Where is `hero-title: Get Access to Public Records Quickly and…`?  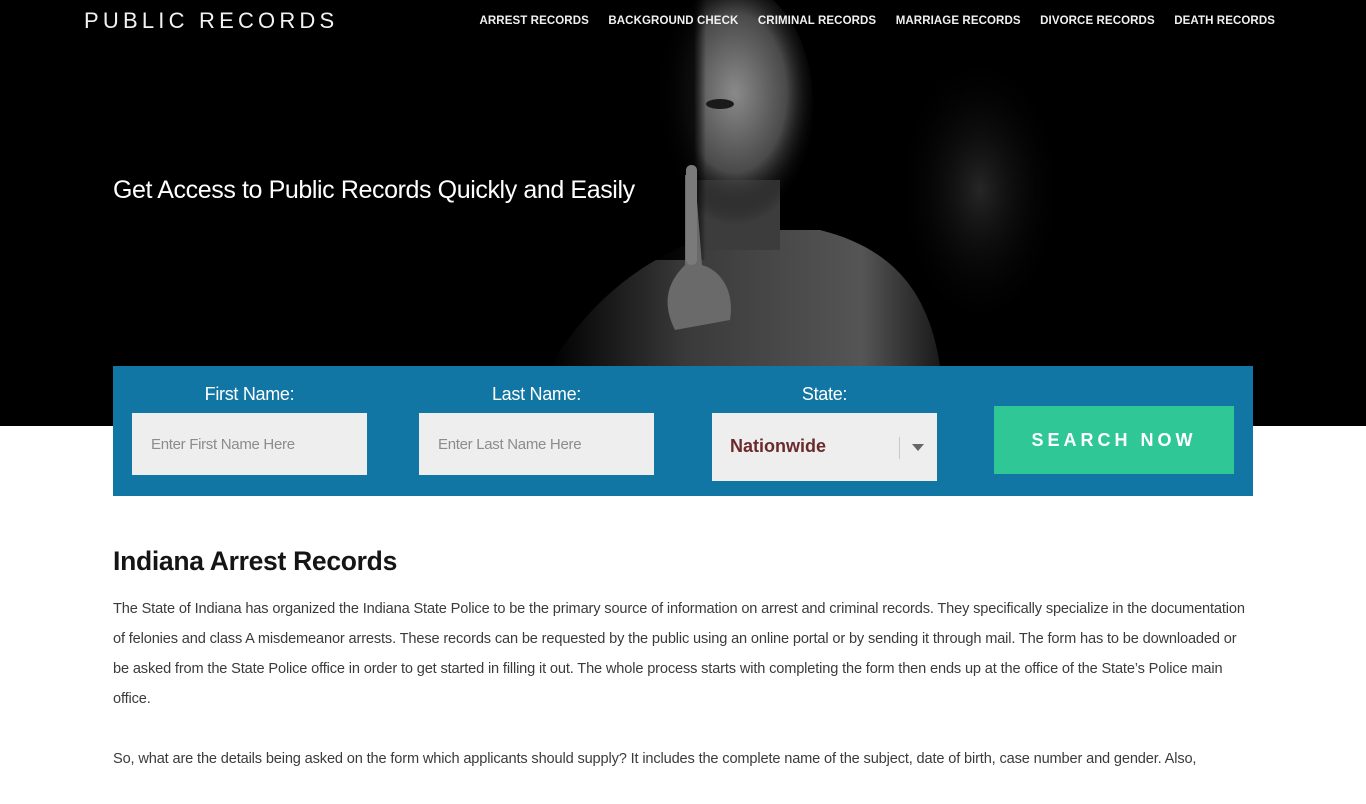 hero-title: Get Access to Public Records Quickly and… is located at coordinates (374, 190).